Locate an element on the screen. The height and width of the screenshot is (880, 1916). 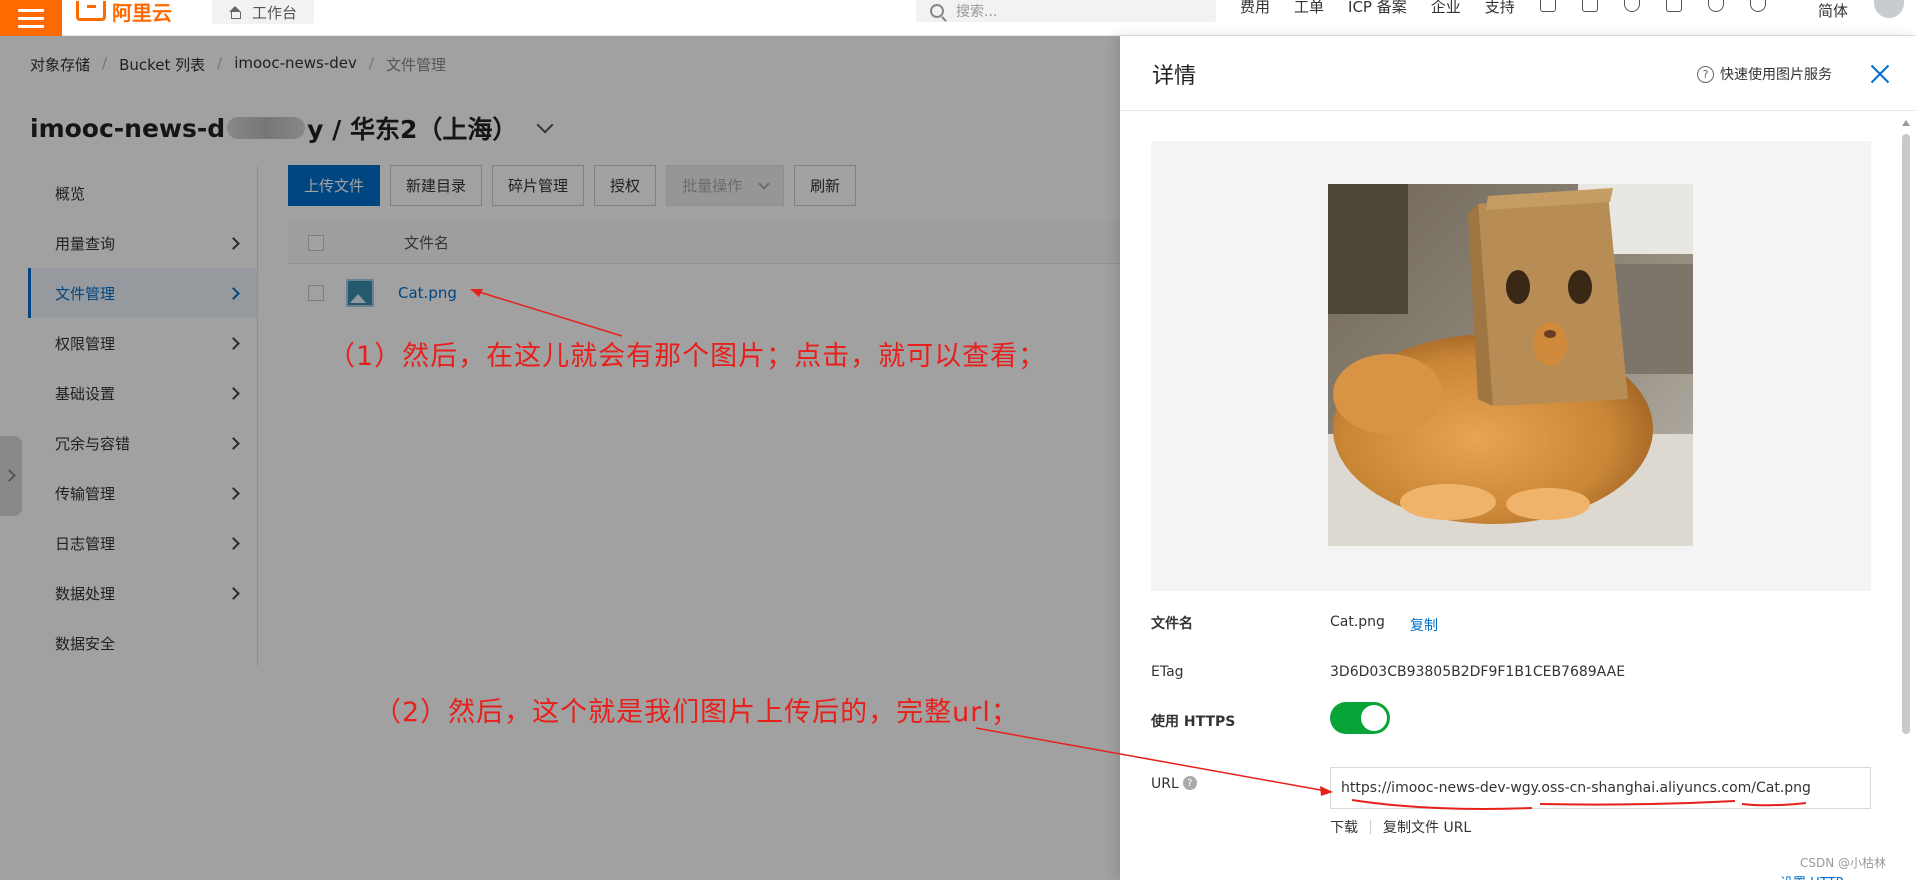
top-nav-enterprise: 企业 is located at coordinates (1446, 7).